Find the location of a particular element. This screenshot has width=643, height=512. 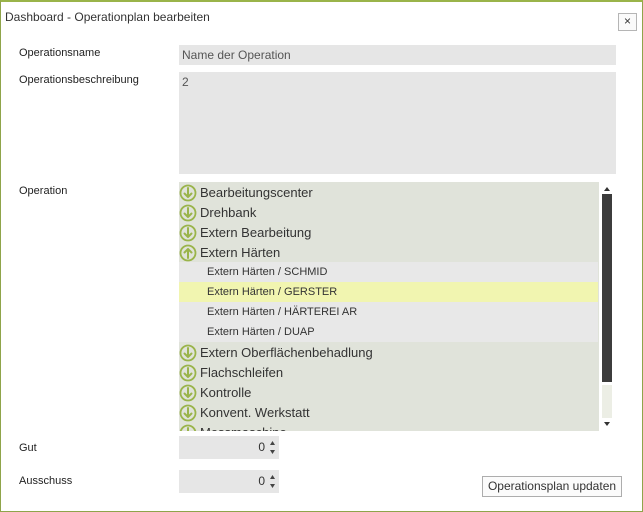

operation-group-item: Kontrolle is located at coordinates (388, 392).